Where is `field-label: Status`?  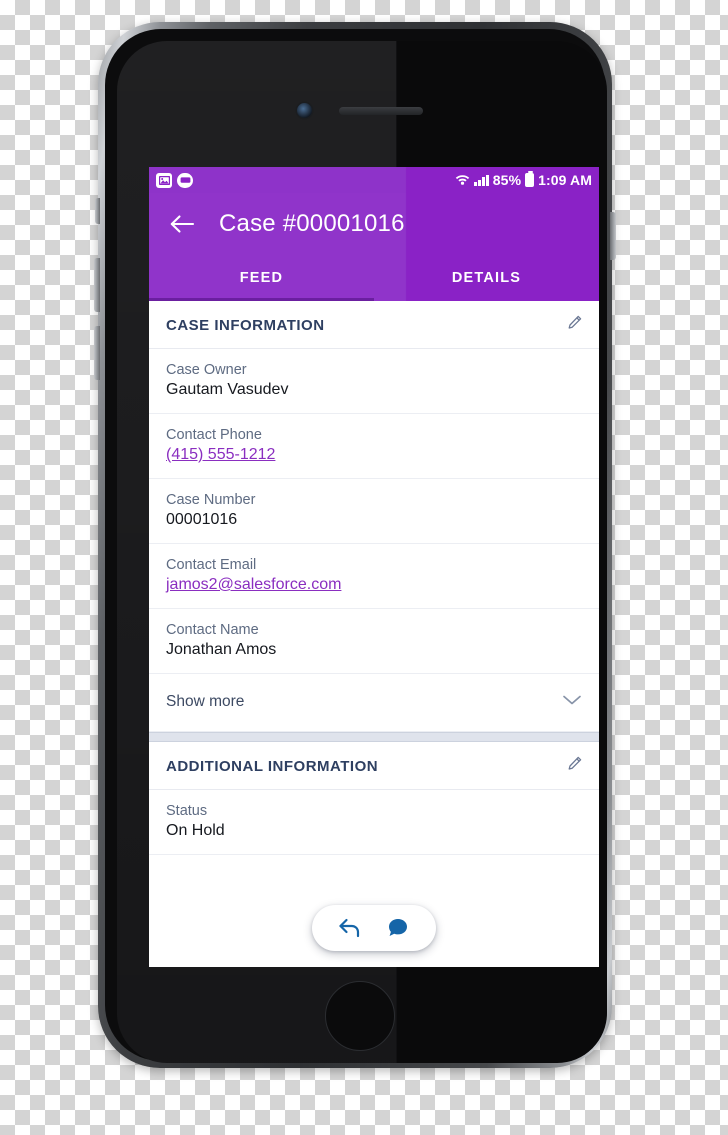 field-label: Status is located at coordinates (187, 811).